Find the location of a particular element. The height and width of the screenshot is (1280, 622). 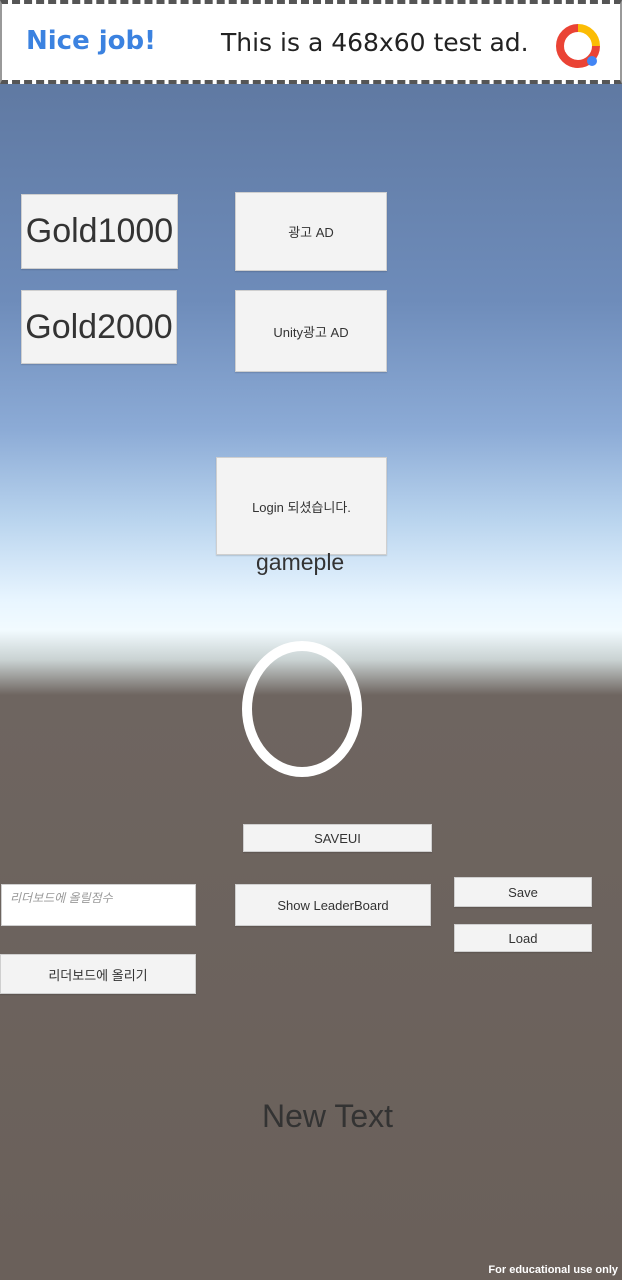

gold1000-label: Gold1000 is located at coordinates (99, 231).